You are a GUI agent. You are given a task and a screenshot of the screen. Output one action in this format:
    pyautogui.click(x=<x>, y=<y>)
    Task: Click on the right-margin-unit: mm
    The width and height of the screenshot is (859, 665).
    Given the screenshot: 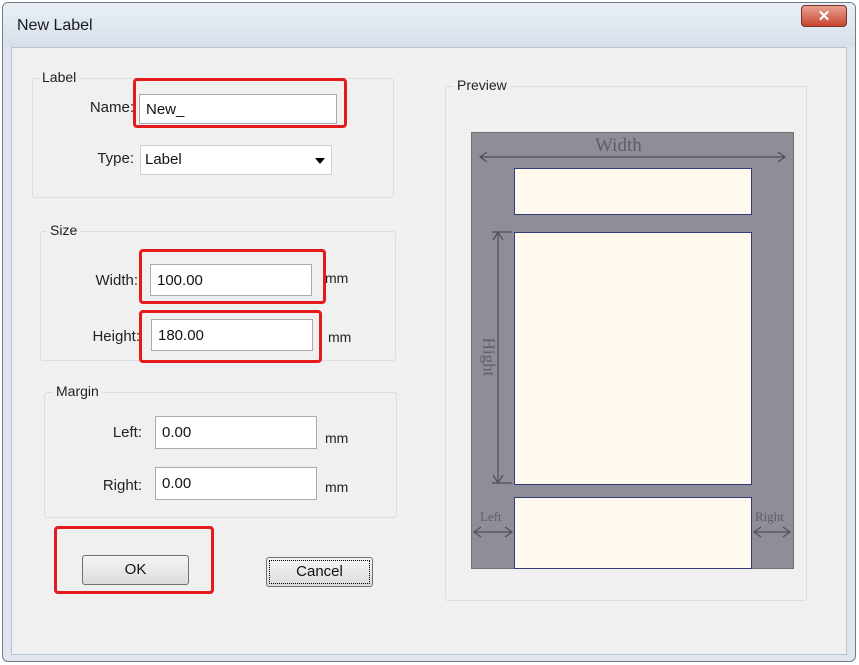 What is the action you would take?
    pyautogui.click(x=337, y=487)
    